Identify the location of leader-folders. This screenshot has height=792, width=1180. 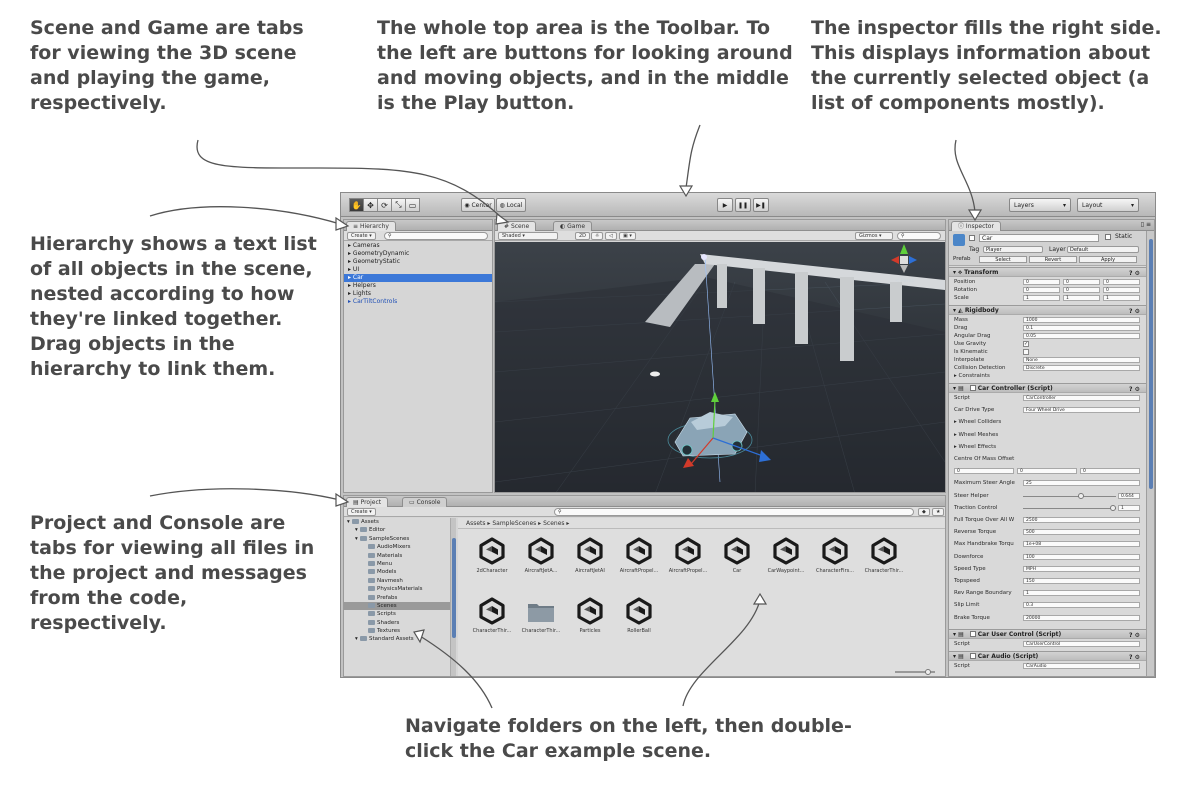
(456, 672).